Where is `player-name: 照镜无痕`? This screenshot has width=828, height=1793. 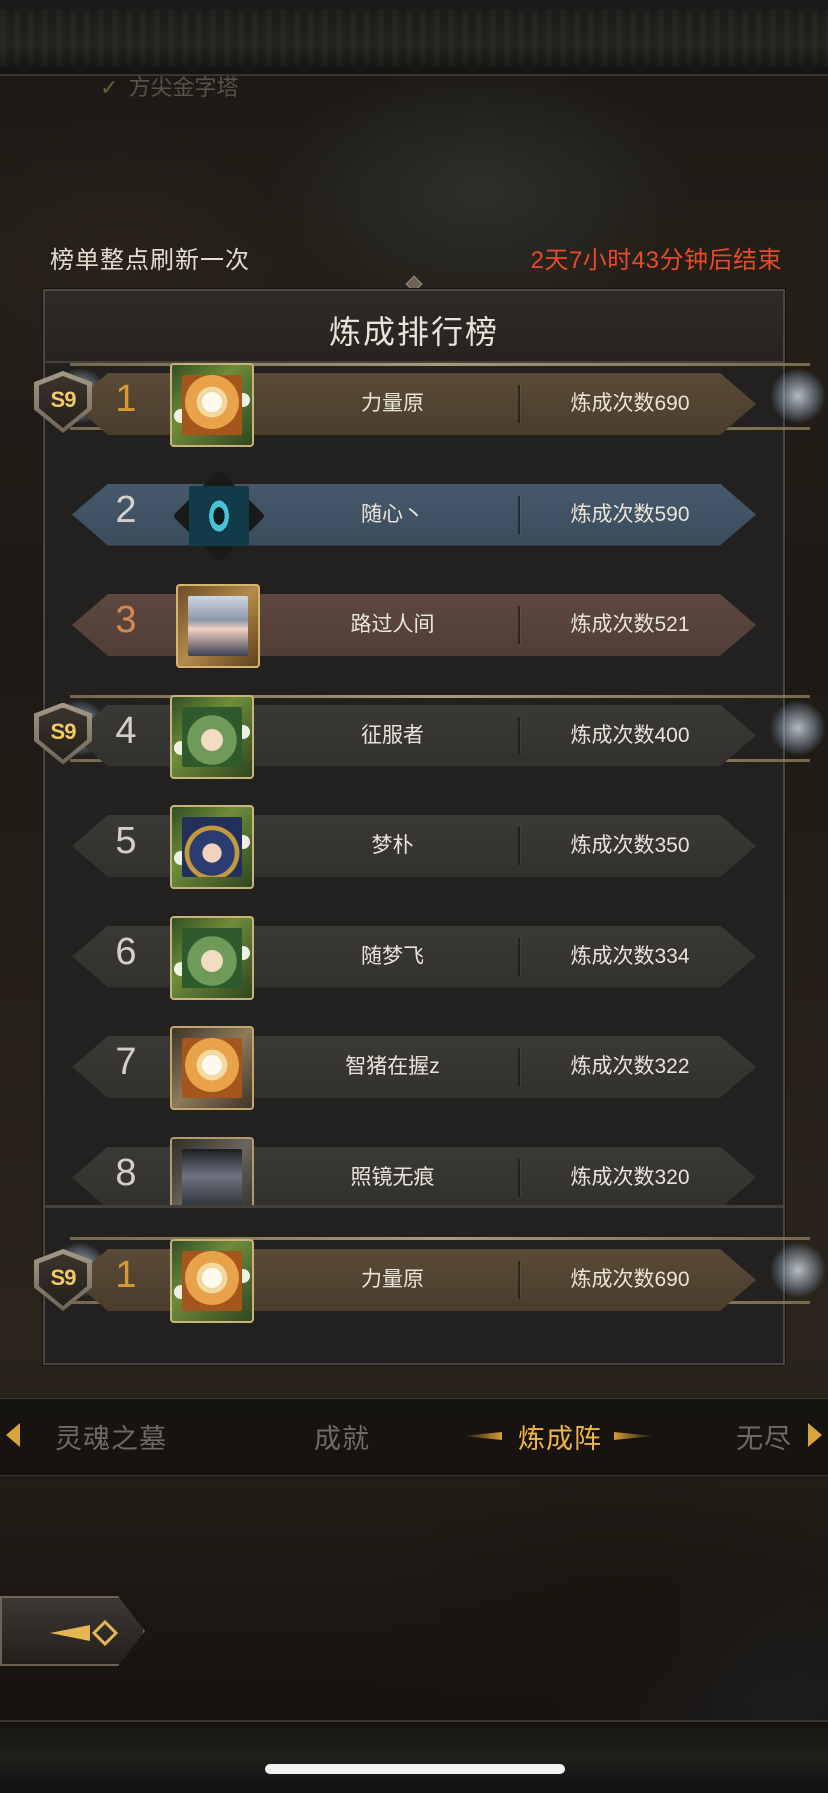
player-name: 照镜无痕 is located at coordinates (392, 1177).